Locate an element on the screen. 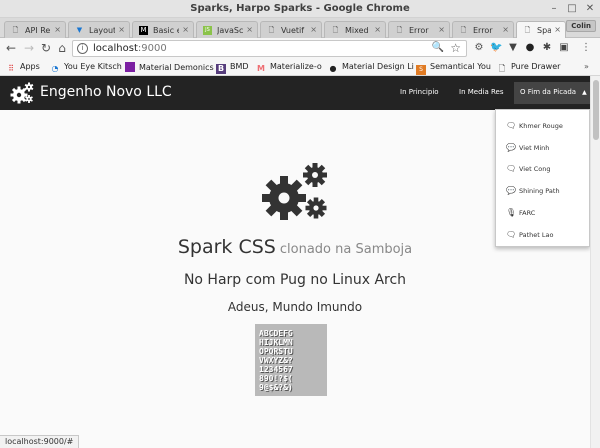 The width and height of the screenshot is (600, 448). medium-icon: M is located at coordinates (143, 30).